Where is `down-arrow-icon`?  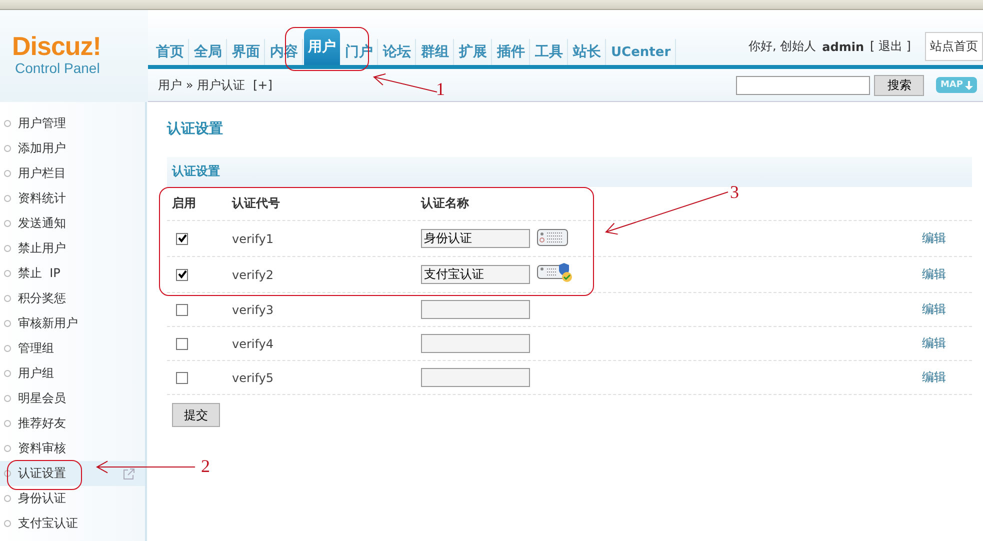 down-arrow-icon is located at coordinates (969, 85).